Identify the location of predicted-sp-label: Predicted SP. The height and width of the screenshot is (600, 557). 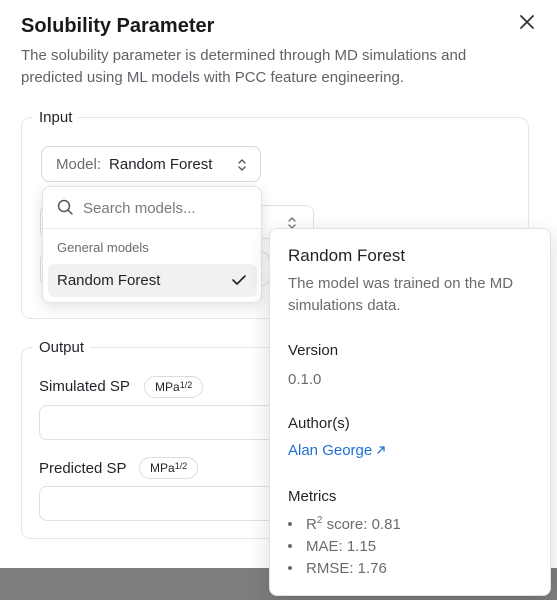
(83, 468).